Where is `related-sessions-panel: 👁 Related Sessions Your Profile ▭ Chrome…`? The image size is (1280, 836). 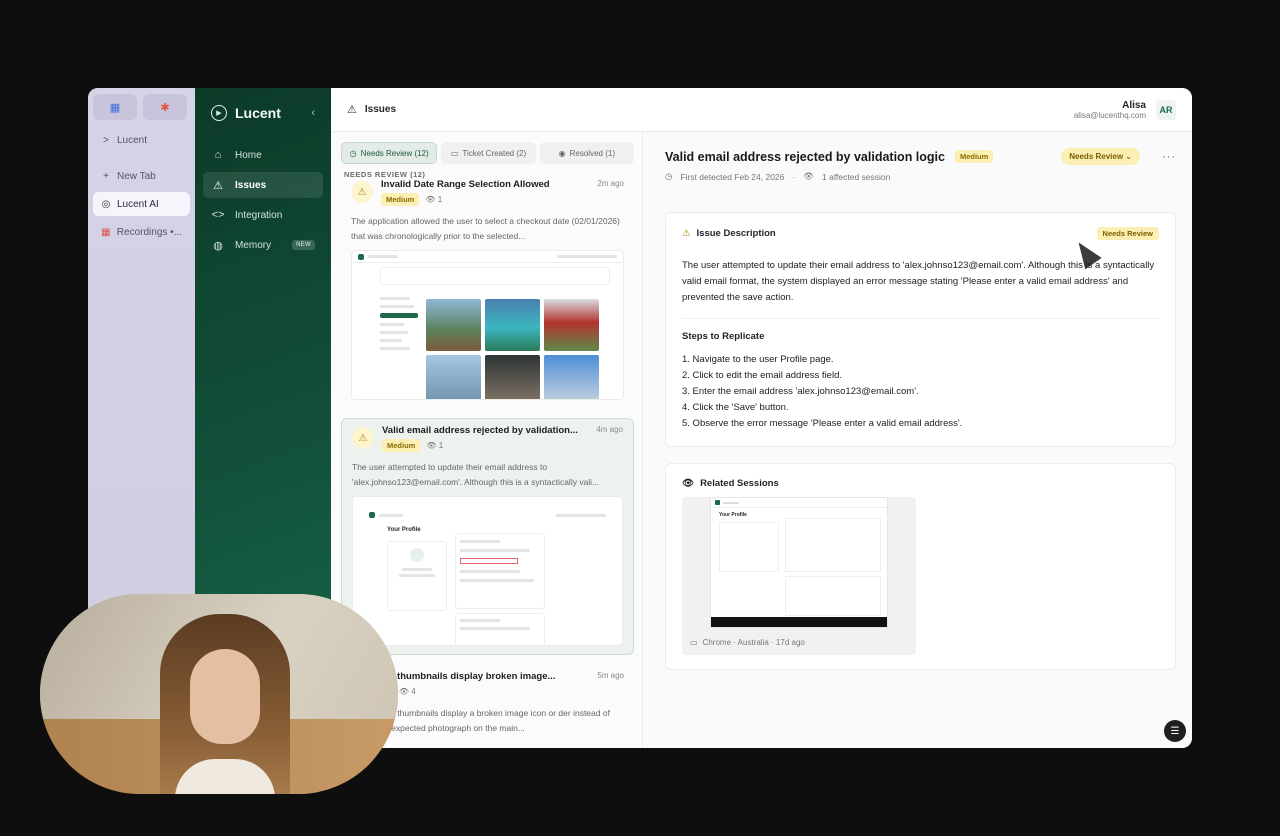 related-sessions-panel: 👁 Related Sessions Your Profile ▭ Chrome… is located at coordinates (920, 566).